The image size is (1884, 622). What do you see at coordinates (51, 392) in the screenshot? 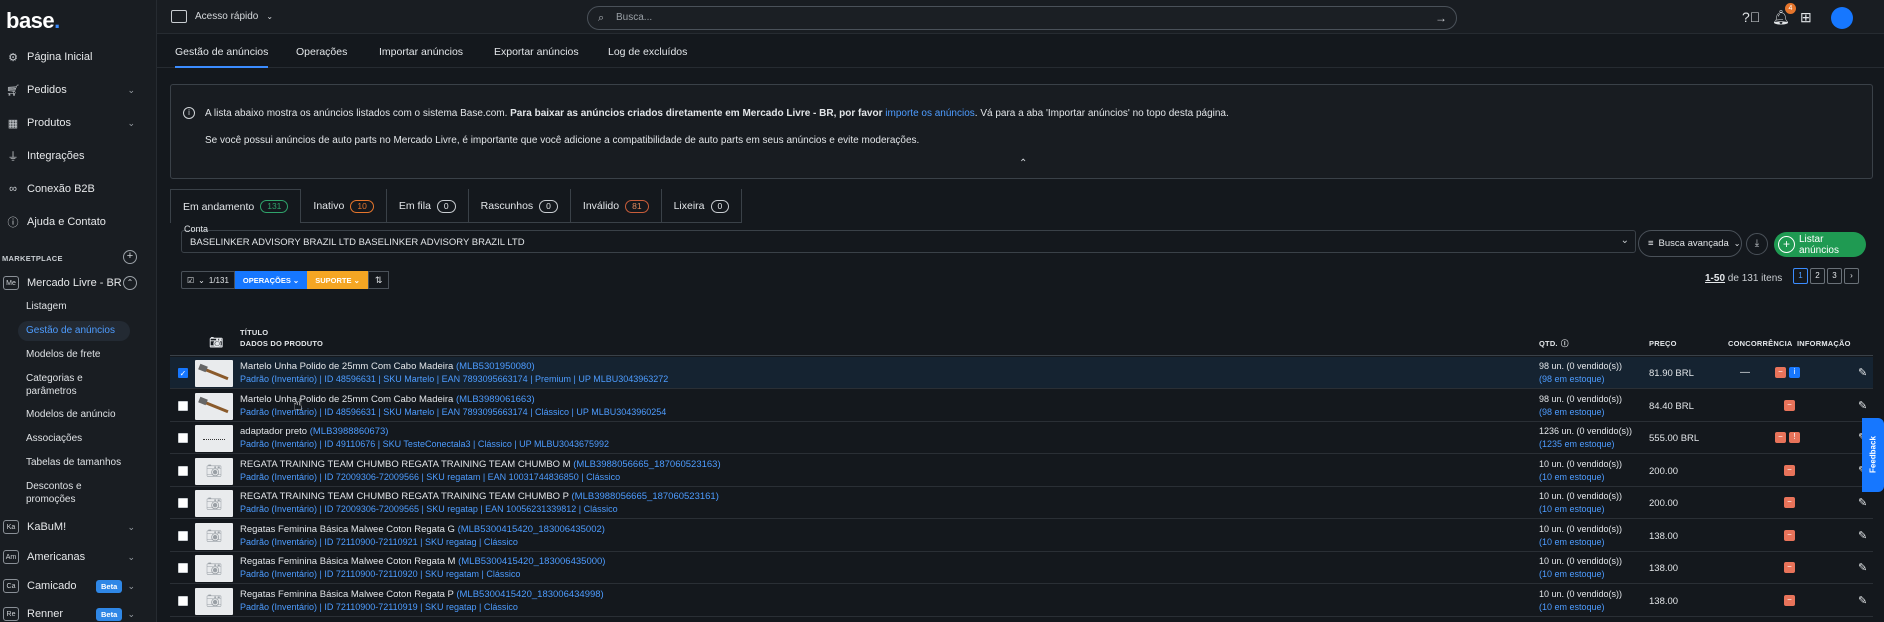
I see `sidebar-sub-parametros: parâmetros` at bounding box center [51, 392].